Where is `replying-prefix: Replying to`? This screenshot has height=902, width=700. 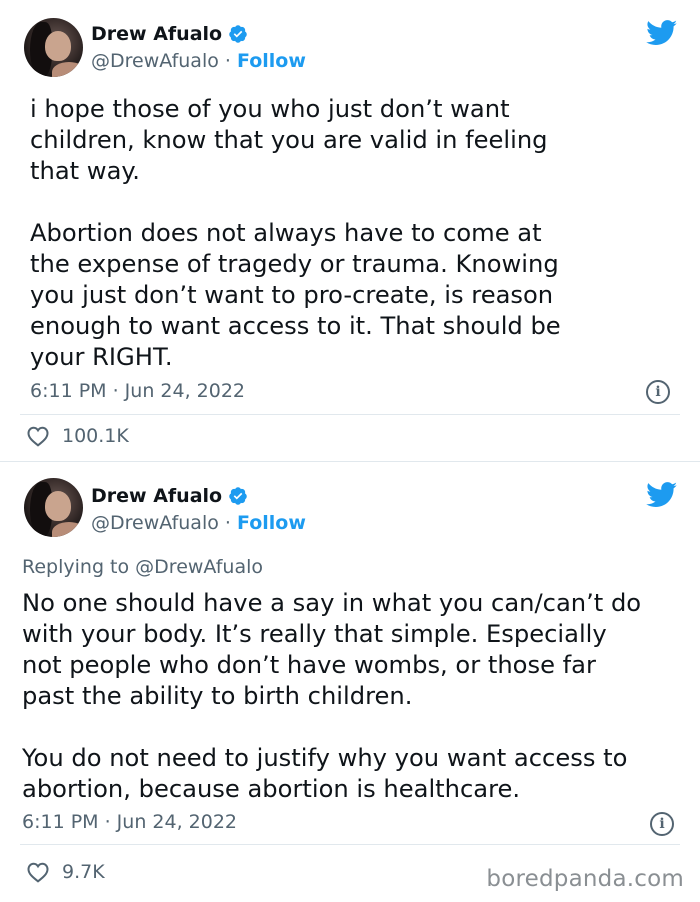
replying-prefix: Replying to is located at coordinates (76, 567).